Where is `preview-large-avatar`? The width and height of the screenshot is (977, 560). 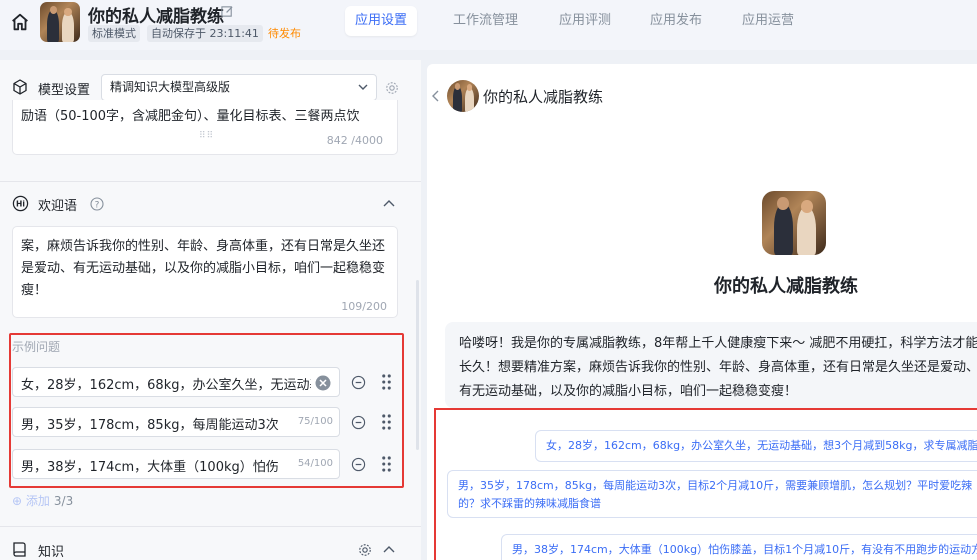 preview-large-avatar is located at coordinates (794, 223).